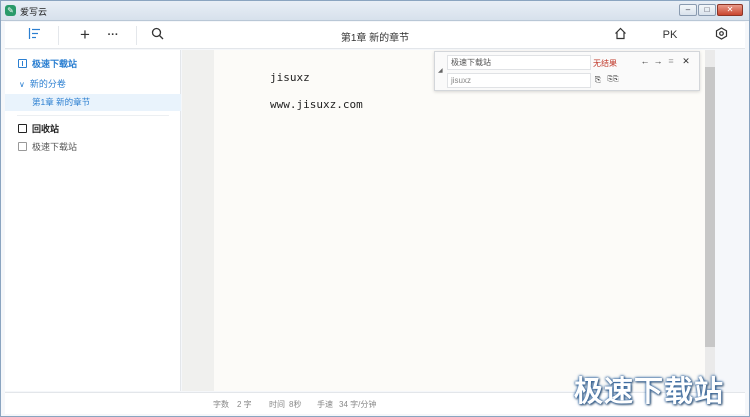  Describe the element at coordinates (93, 115) in the screenshot. I see `sidebar-divider` at that location.